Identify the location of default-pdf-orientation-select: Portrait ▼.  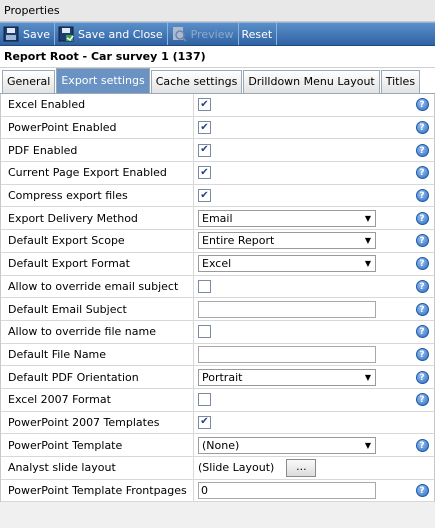
(287, 377).